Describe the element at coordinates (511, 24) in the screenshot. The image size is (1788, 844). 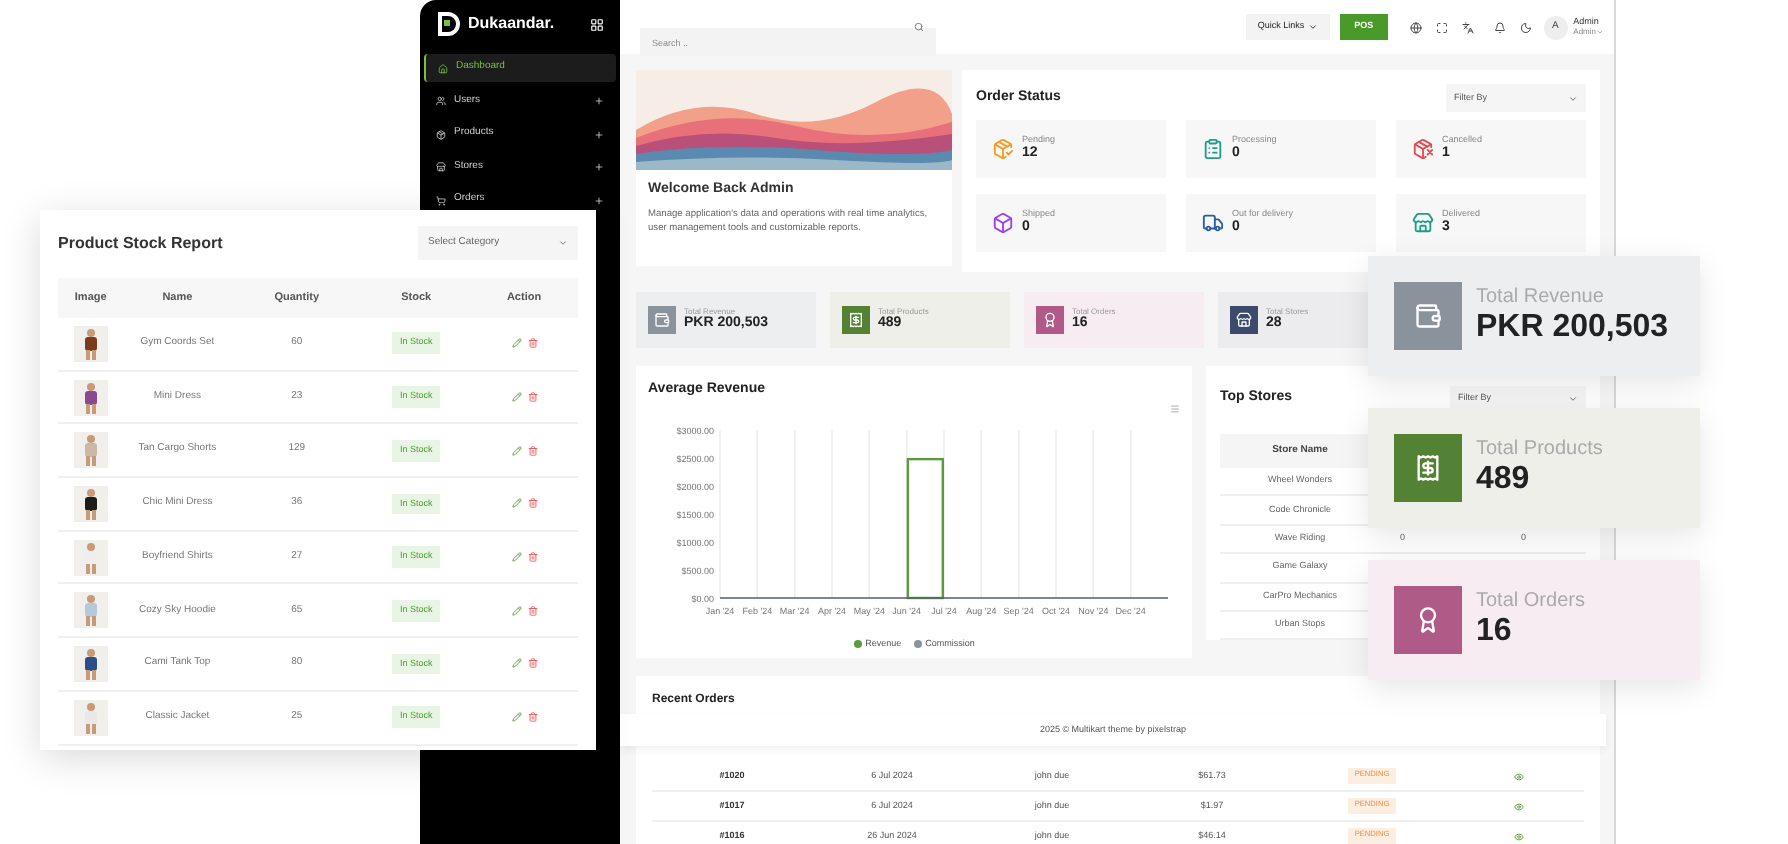
I see `brand-name: Dukaandar.` at that location.